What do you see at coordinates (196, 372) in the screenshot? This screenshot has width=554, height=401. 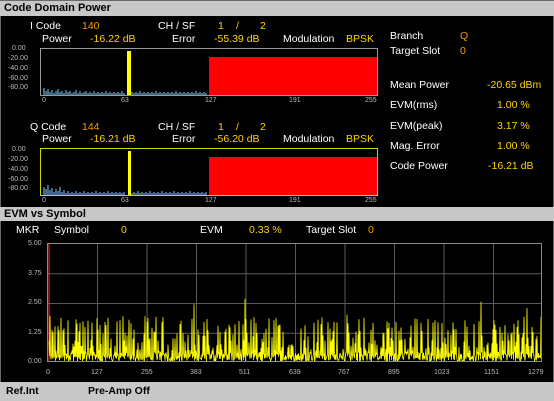 I see `evm-xtick: 383` at bounding box center [196, 372].